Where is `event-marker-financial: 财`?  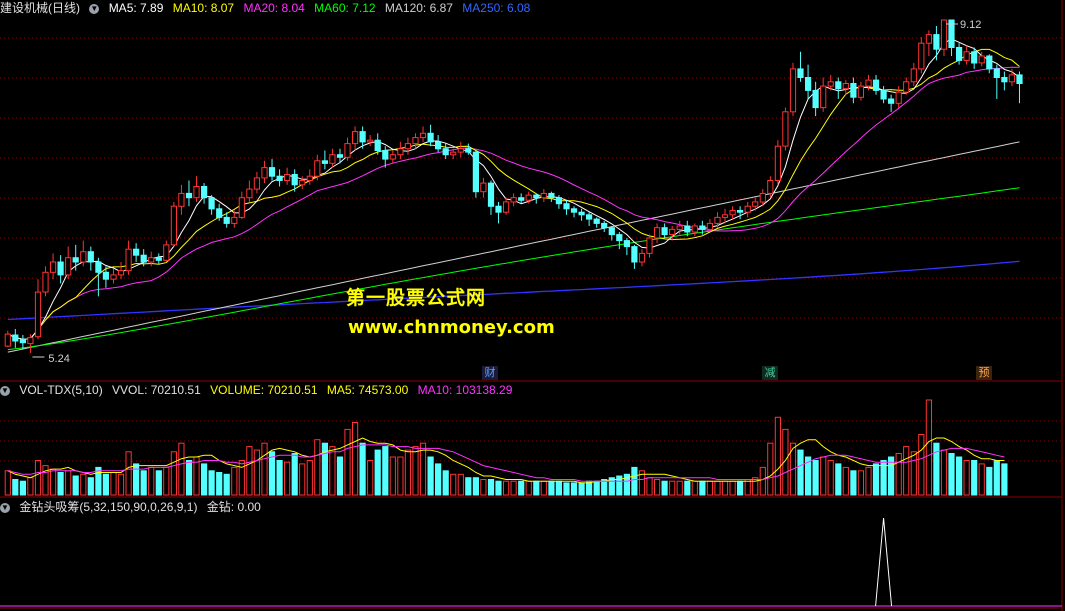
event-marker-financial: 财 is located at coordinates (490, 373).